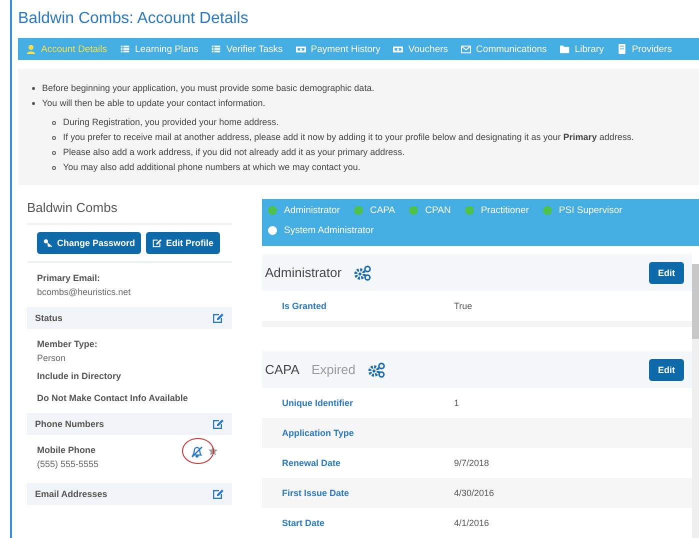 This screenshot has width=699, height=538. Describe the element at coordinates (466, 49) in the screenshot. I see `envelope-icon` at that location.